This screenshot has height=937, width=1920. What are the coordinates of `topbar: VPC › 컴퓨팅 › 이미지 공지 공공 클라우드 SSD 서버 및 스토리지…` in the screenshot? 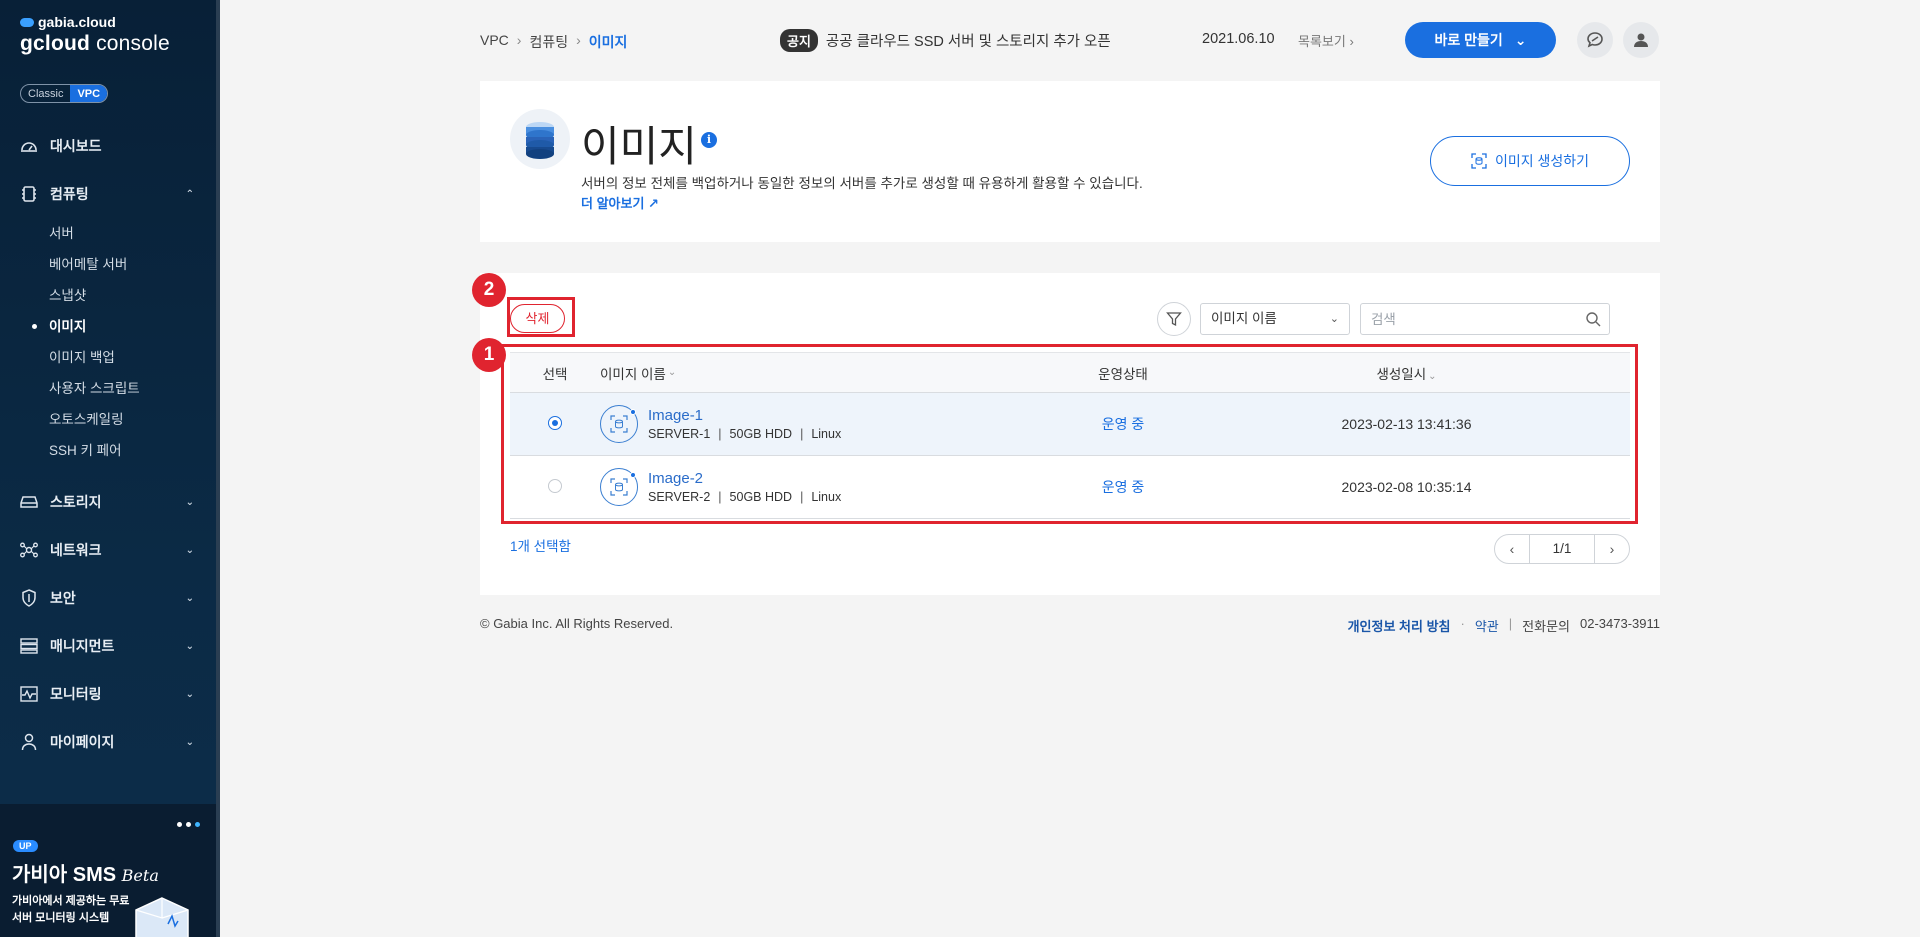 It's located at (1071, 40).